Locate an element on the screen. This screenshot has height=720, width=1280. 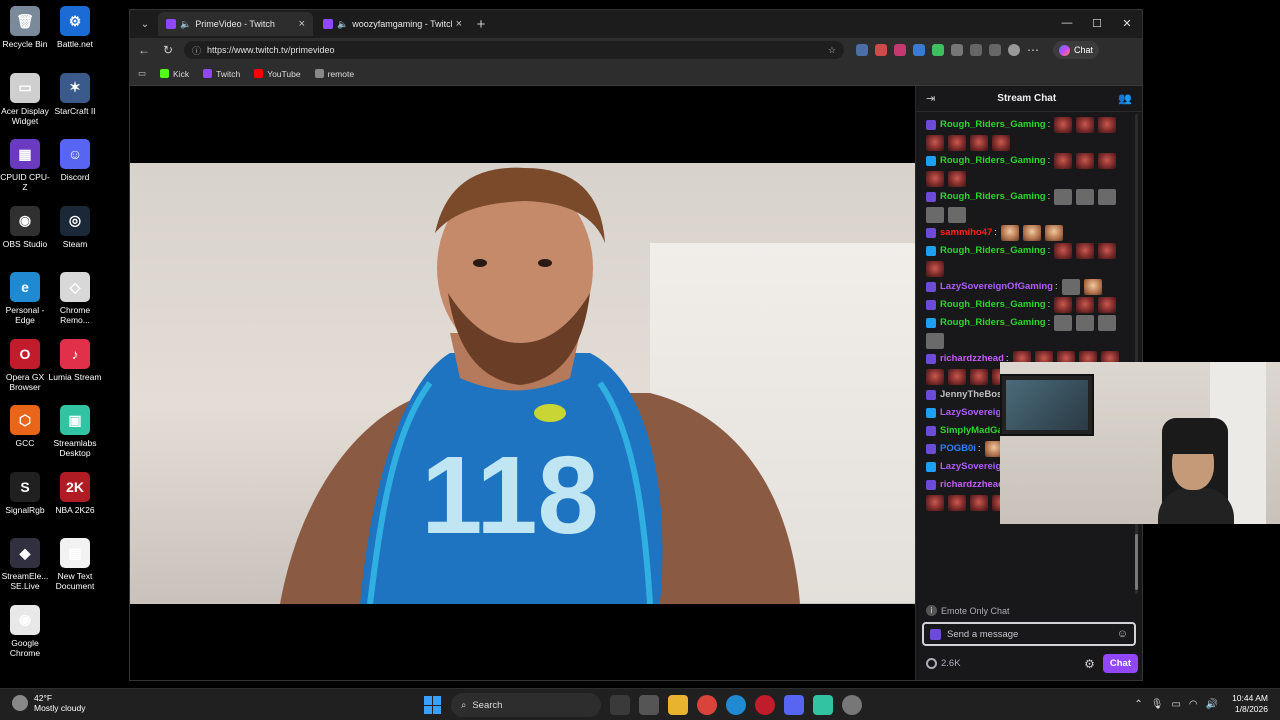
bookmark-kick: Kick is located at coordinates (174, 74).